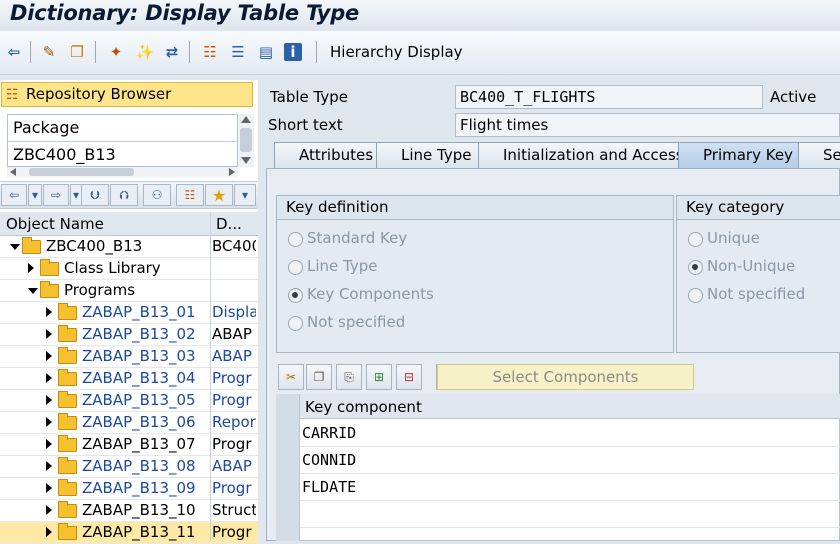  I want to click on other-object-icon: ❐, so click(77, 52).